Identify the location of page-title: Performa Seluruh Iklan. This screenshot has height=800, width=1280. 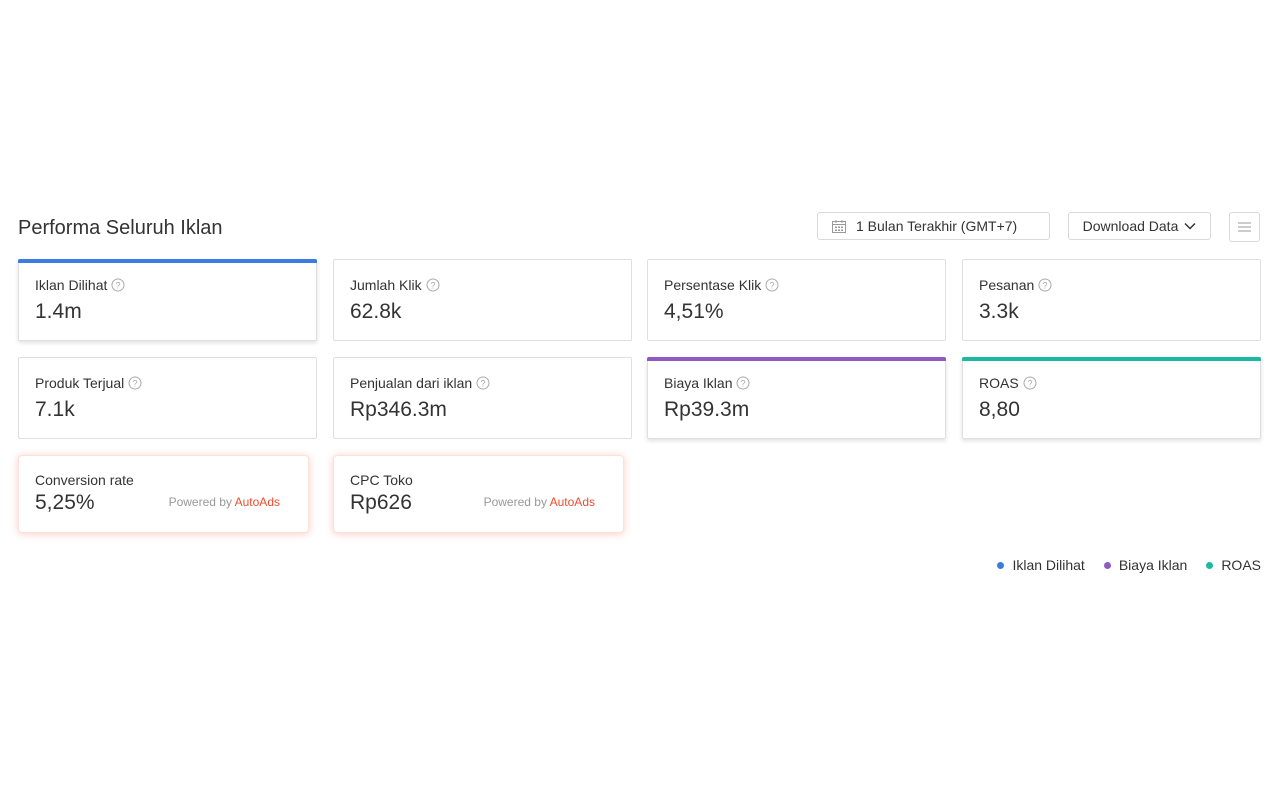
(120, 228).